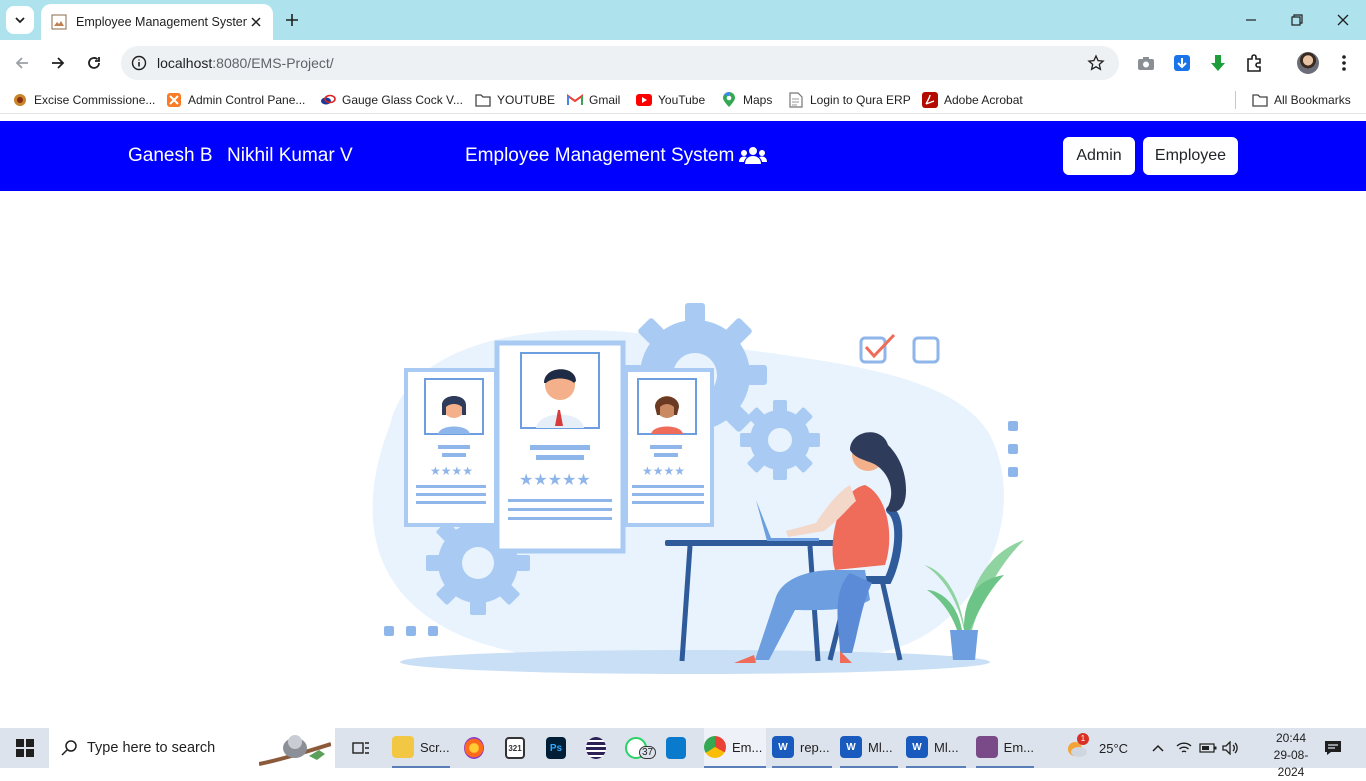  I want to click on weather-widget: 1 25°C, so click(1096, 748).